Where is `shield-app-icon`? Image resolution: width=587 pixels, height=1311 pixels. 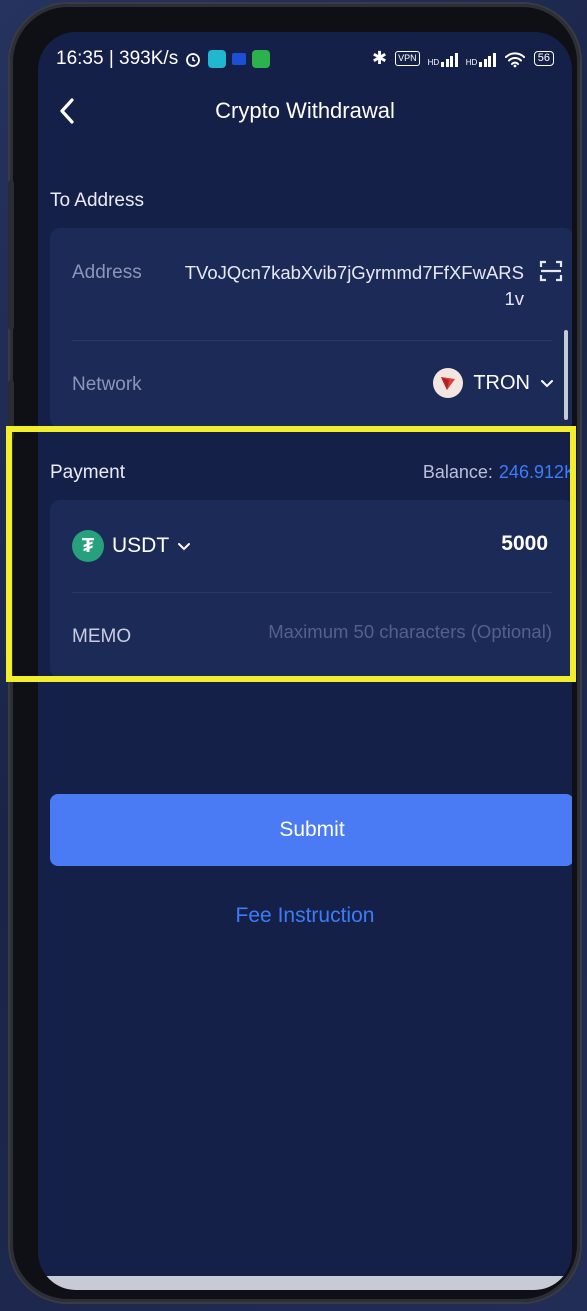 shield-app-icon is located at coordinates (217, 59).